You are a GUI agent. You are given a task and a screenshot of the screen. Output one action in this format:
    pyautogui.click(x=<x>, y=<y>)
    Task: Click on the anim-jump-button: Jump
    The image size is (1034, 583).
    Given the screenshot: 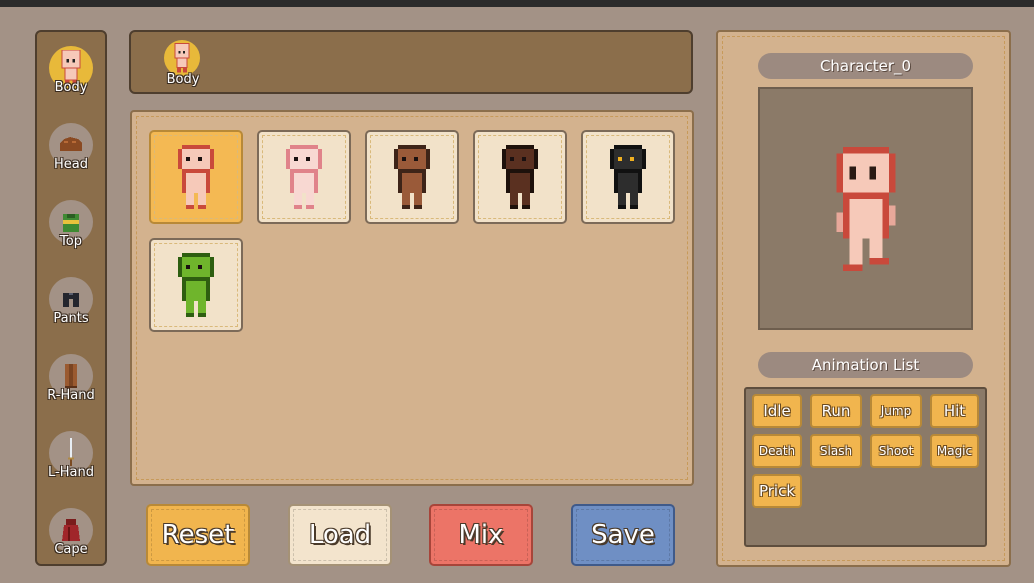 What is the action you would take?
    pyautogui.click(x=896, y=411)
    